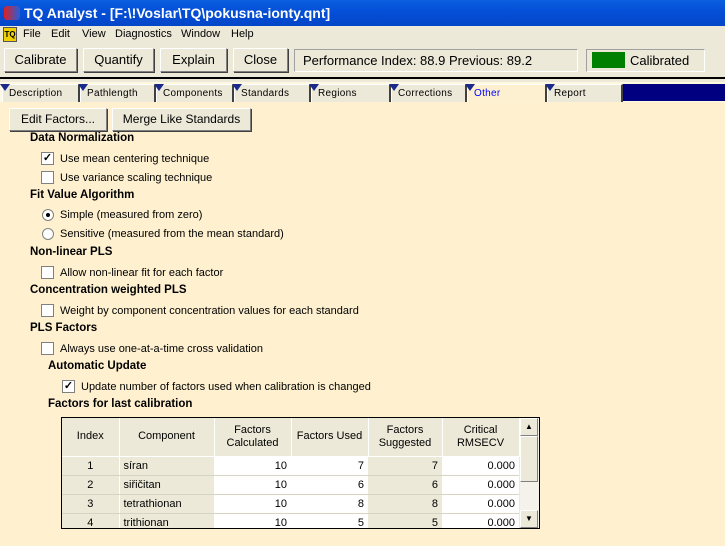  I want to click on table-row: 1 síran 10 7 7 0.000, so click(290, 466).